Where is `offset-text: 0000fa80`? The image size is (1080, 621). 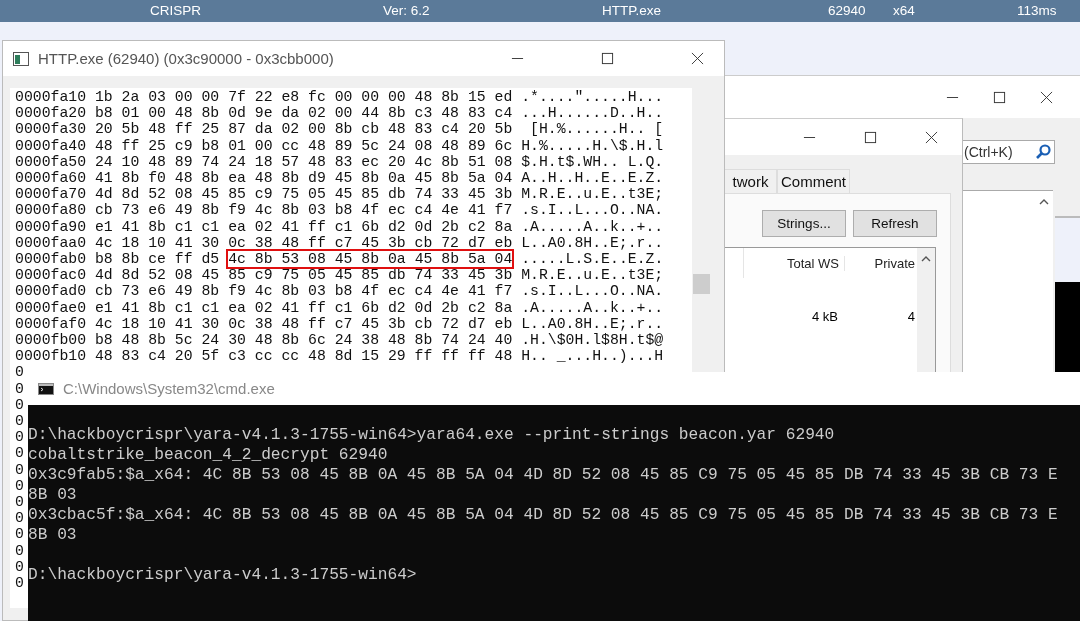
offset-text: 0000fa80 is located at coordinates (51, 210).